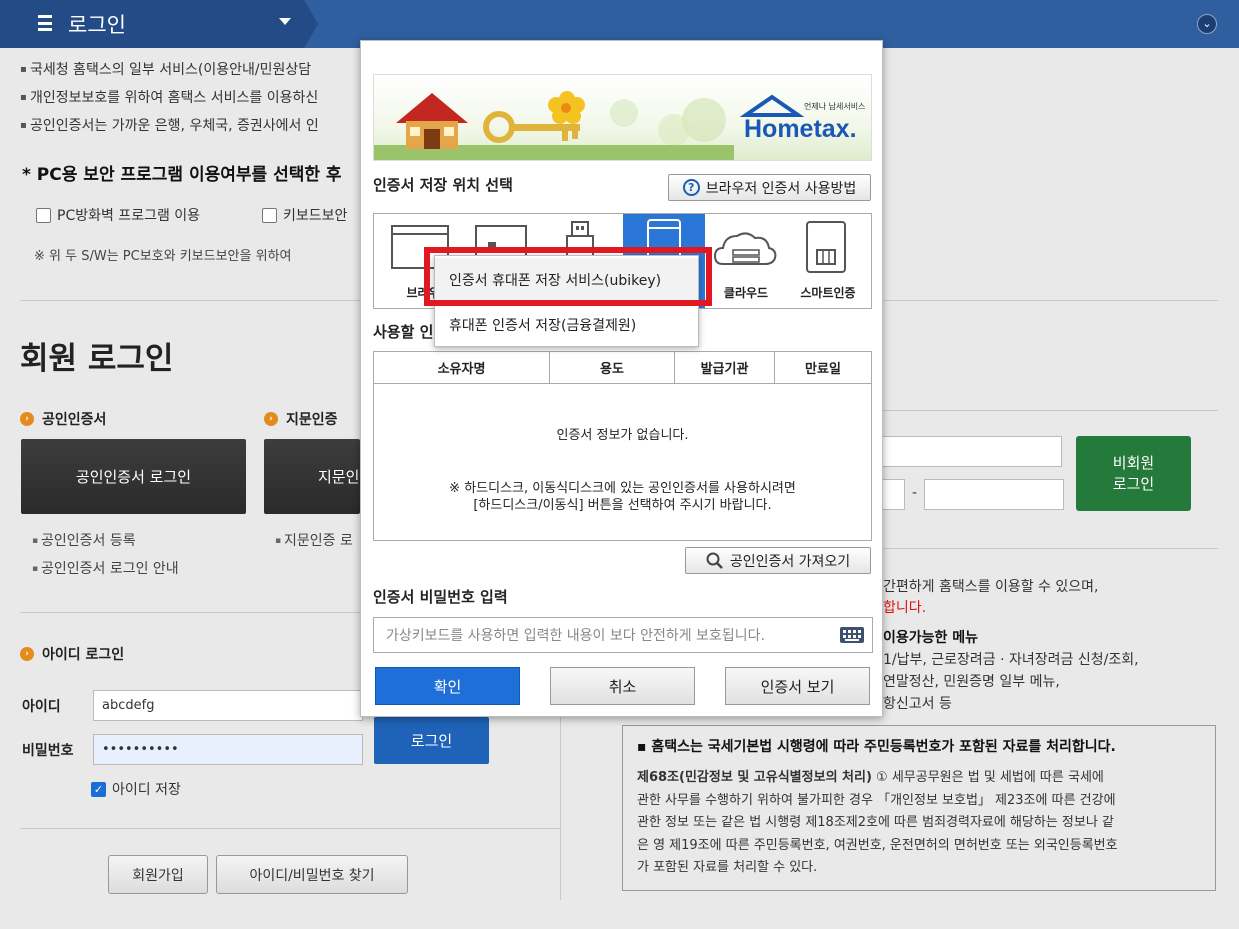 This screenshot has height=929, width=1239. Describe the element at coordinates (45, 23) in the screenshot. I see `hamburger-icon` at that location.